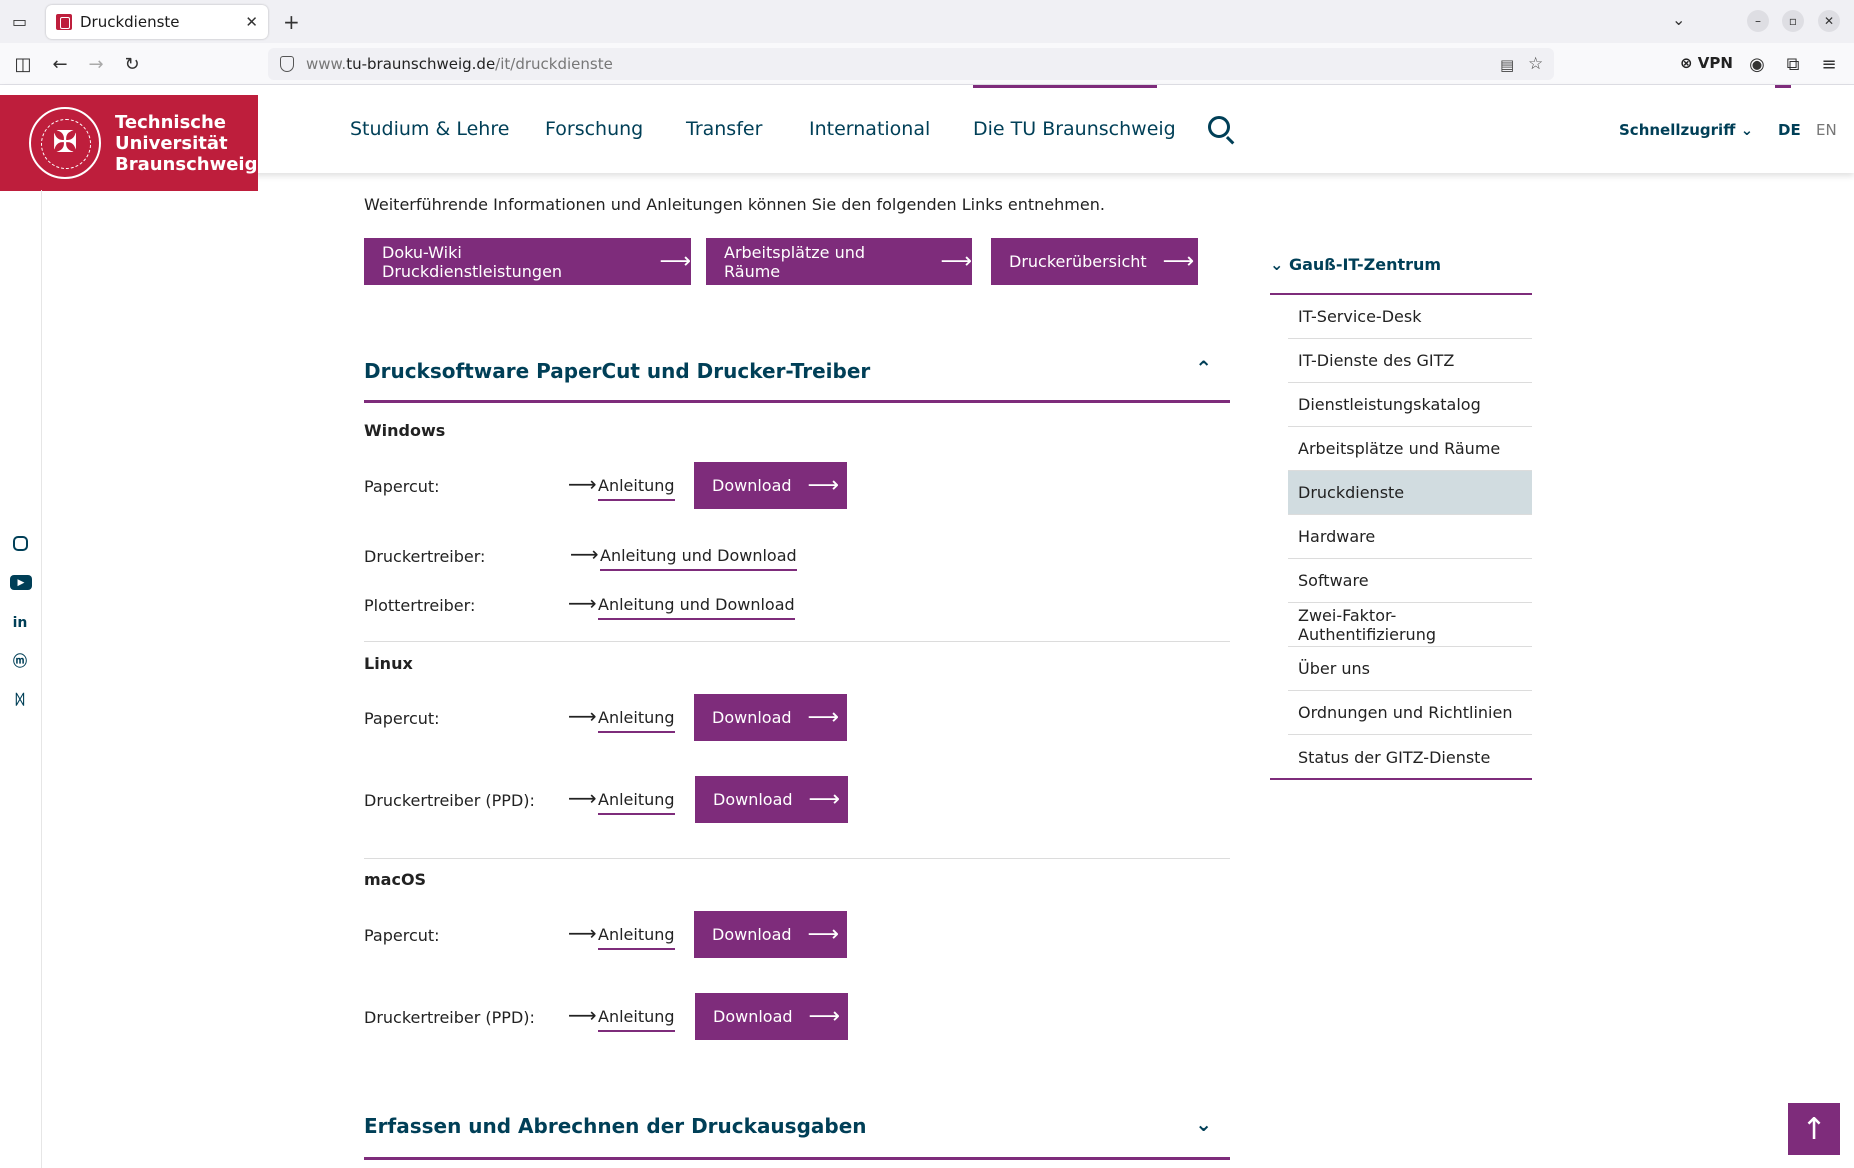 The width and height of the screenshot is (1854, 1168). I want to click on arbeitsplaetze-button: Arbeitsplätze und Räume ⟶, so click(839, 261).